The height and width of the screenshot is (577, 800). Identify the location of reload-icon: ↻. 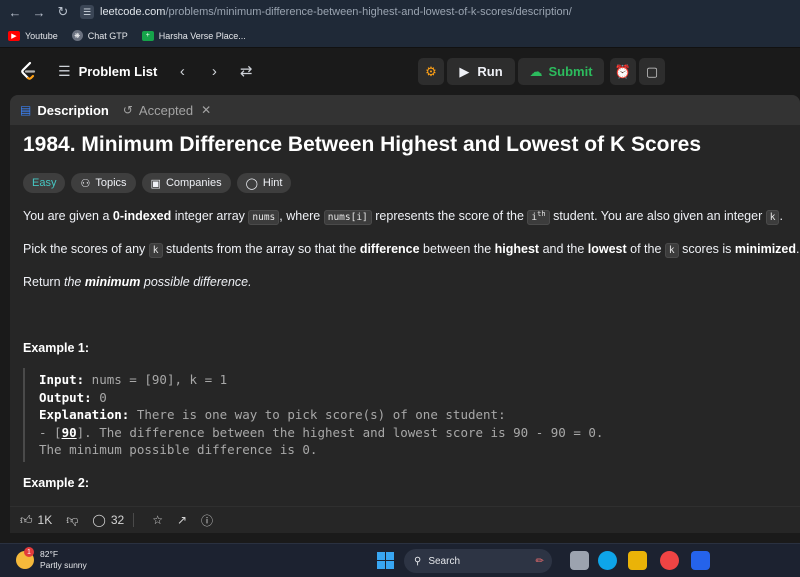
(63, 12).